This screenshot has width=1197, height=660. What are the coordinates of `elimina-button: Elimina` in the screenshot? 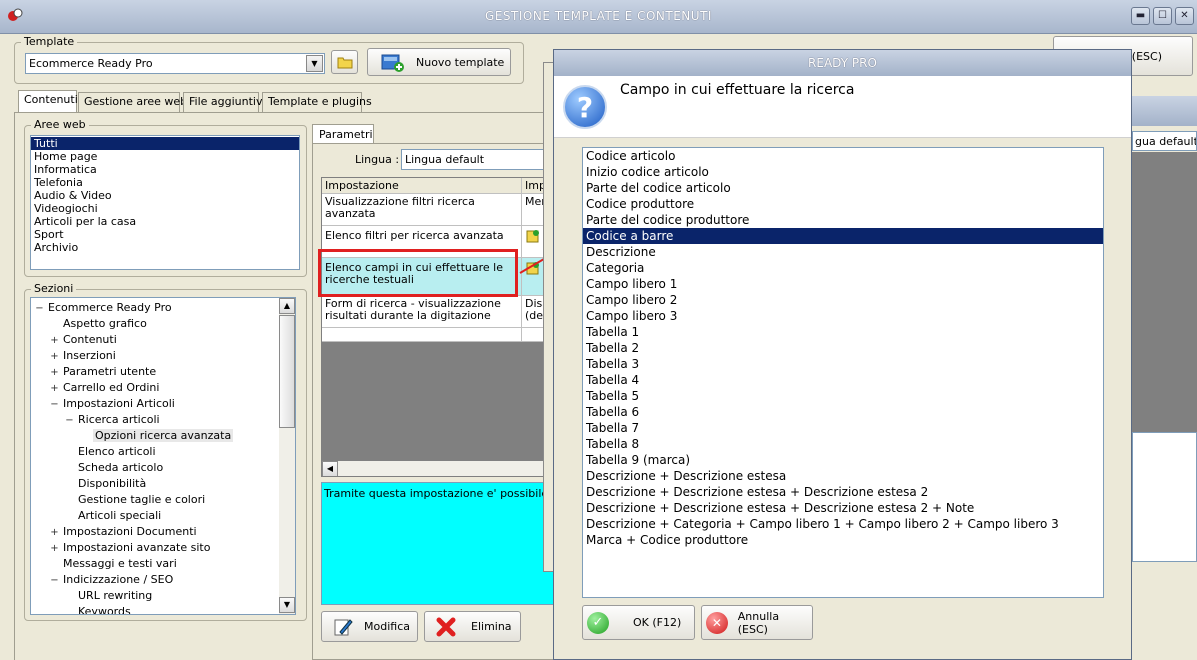 It's located at (472, 626).